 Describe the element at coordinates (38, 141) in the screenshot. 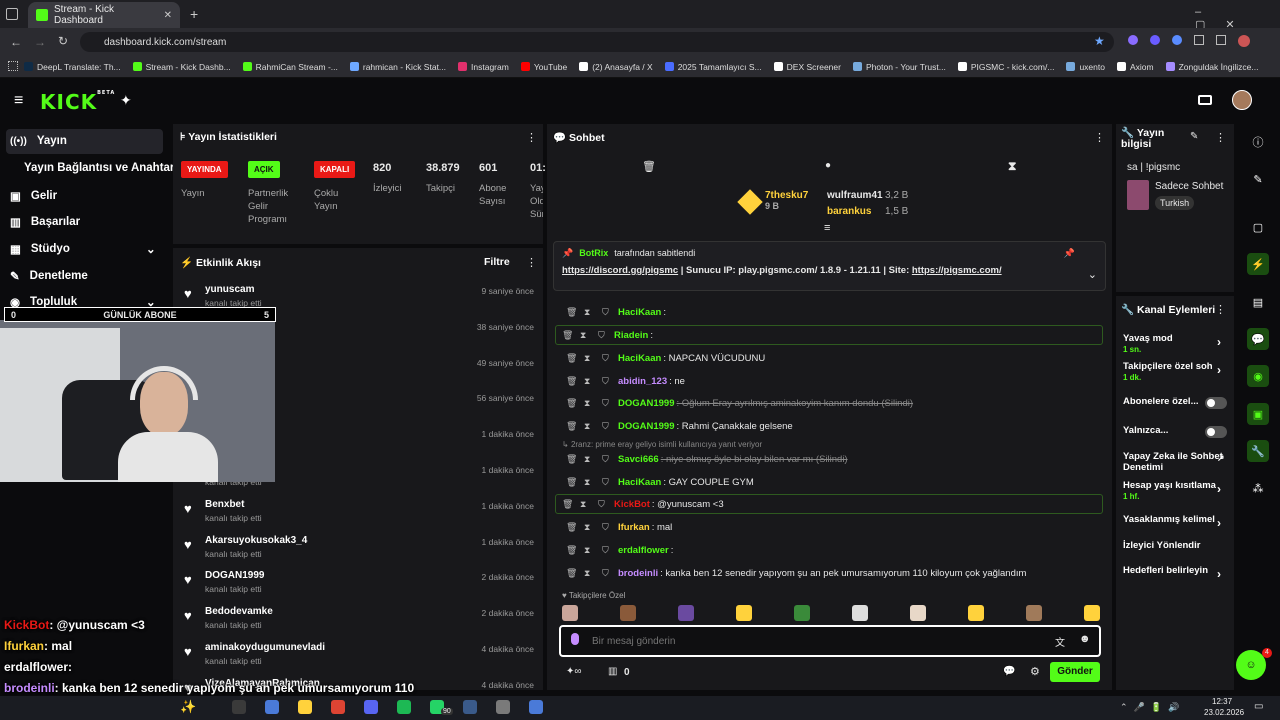

I see `sidebar-item-yayin: ((•)) Yayın` at that location.